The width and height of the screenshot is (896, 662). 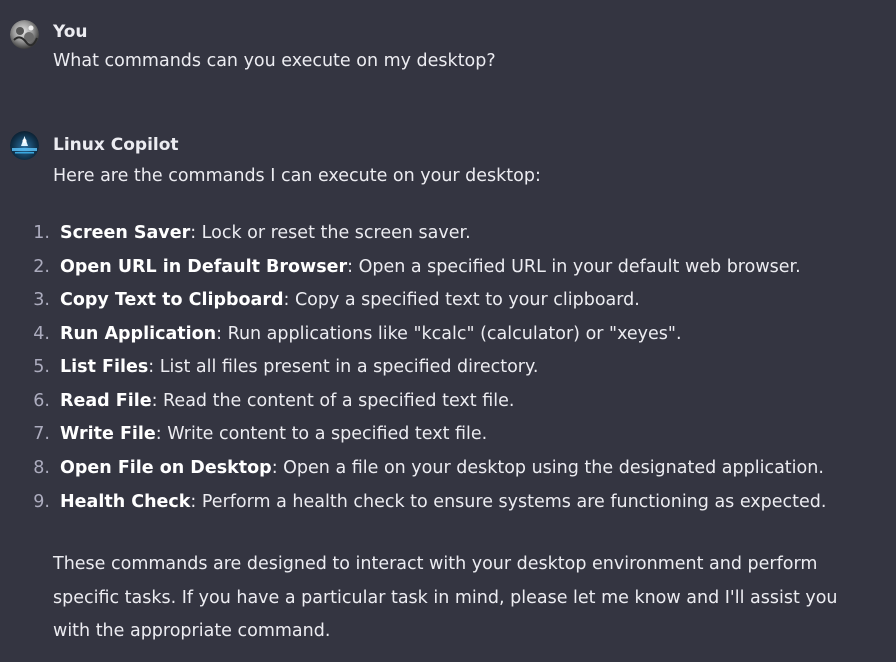 What do you see at coordinates (24, 34) in the screenshot?
I see `user-avatar-icon` at bounding box center [24, 34].